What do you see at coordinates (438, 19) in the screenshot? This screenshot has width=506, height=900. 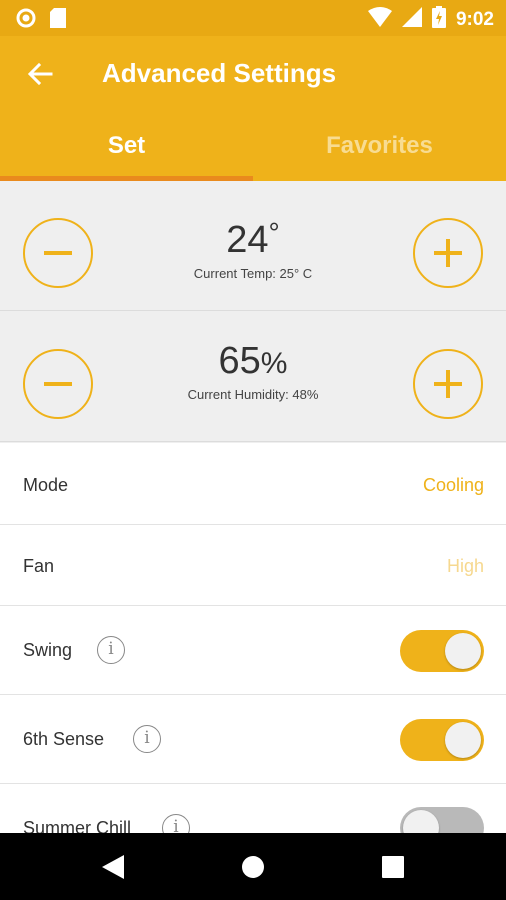 I see `battery-charging-icon` at bounding box center [438, 19].